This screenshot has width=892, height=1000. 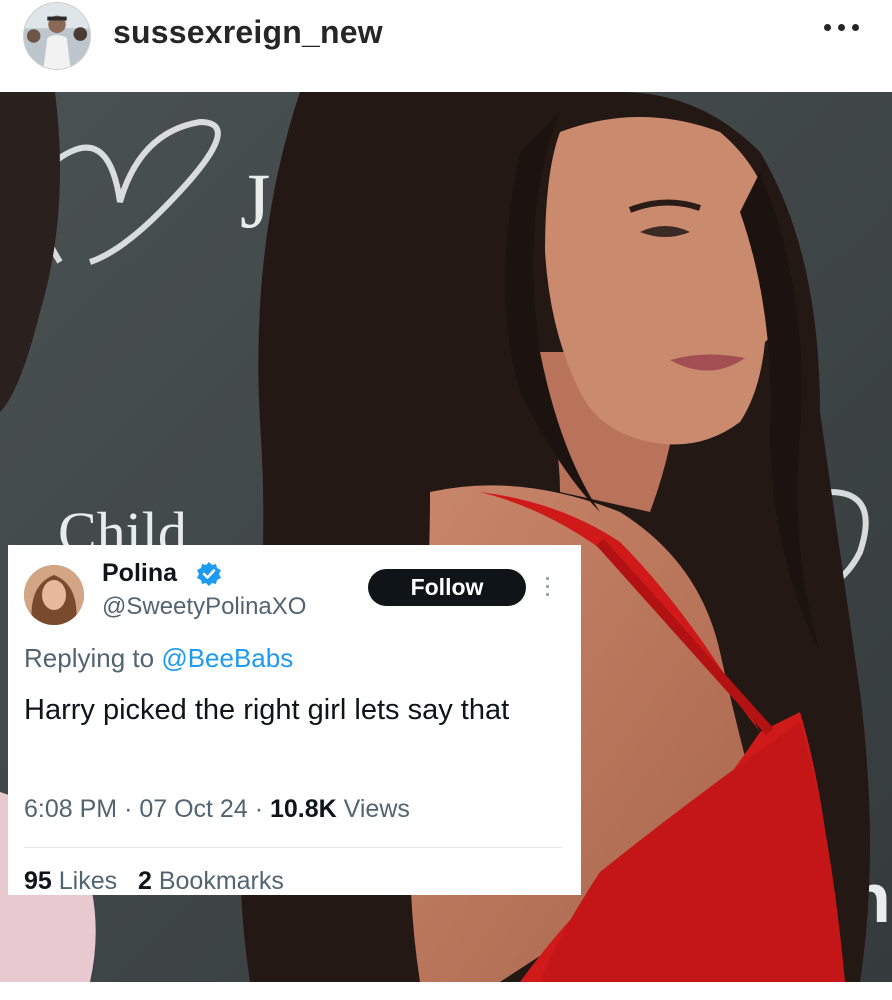 I want to click on tweet-more-icon, so click(x=548, y=587).